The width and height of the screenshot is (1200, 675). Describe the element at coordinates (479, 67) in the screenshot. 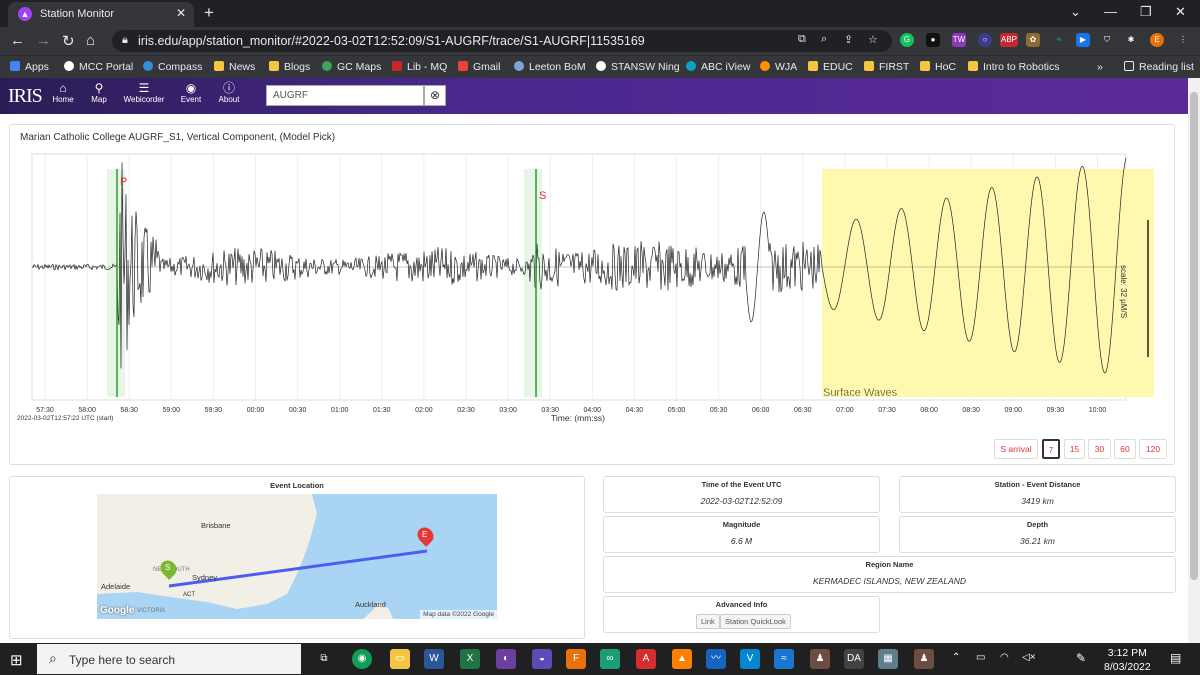

I see `bookmark-gmail: Gmail` at that location.